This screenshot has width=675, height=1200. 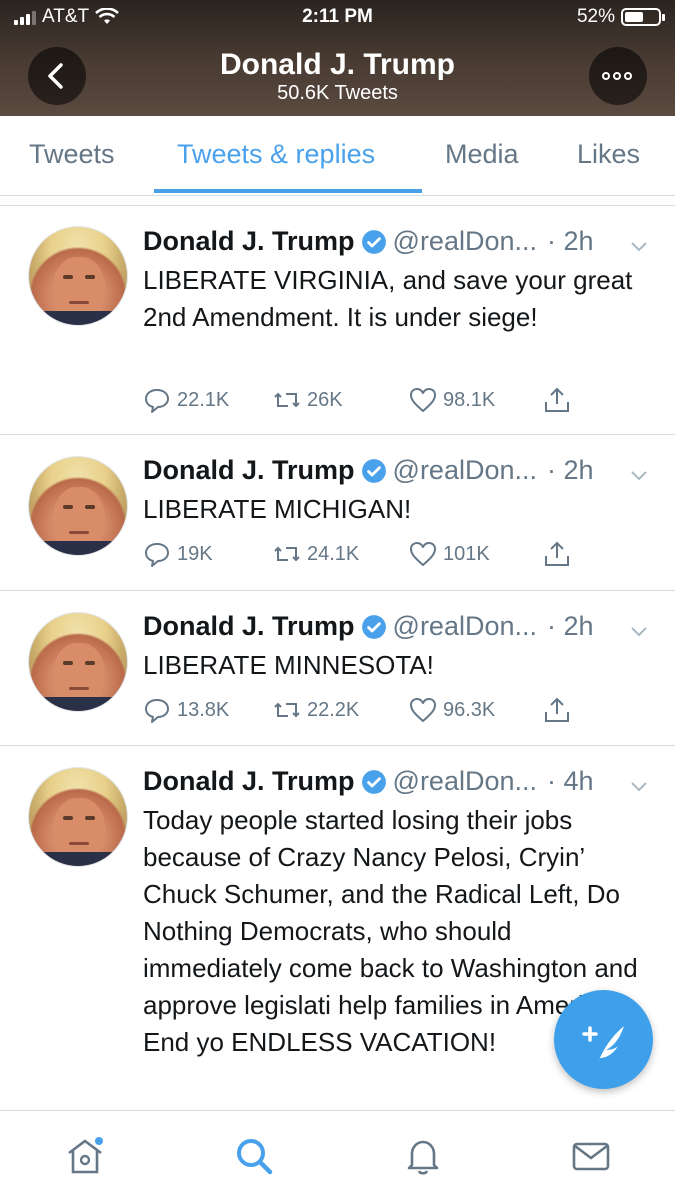 I want to click on battery-percent: 52%, so click(x=595, y=16).